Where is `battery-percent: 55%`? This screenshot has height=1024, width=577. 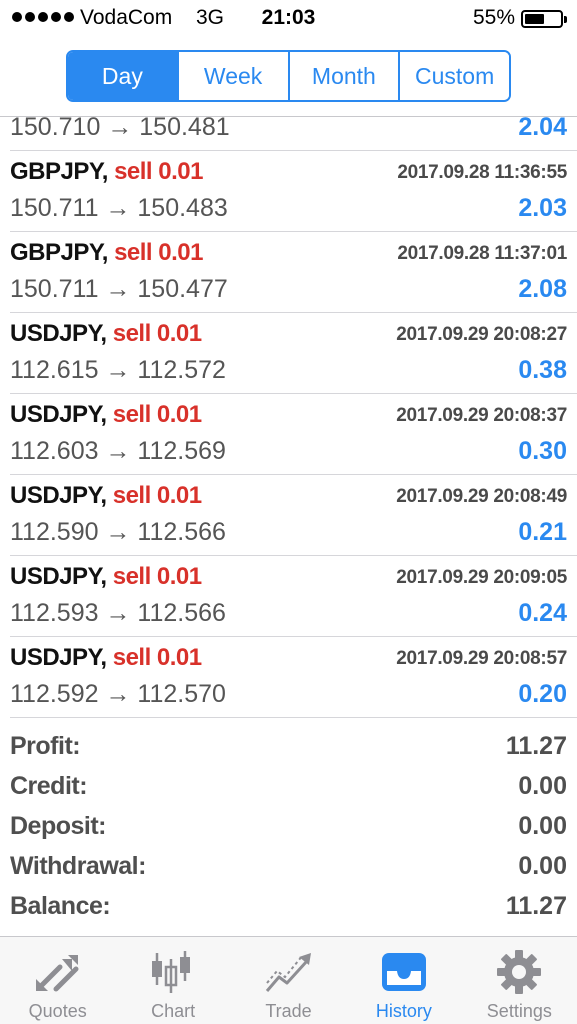
battery-percent: 55% is located at coordinates (493, 17).